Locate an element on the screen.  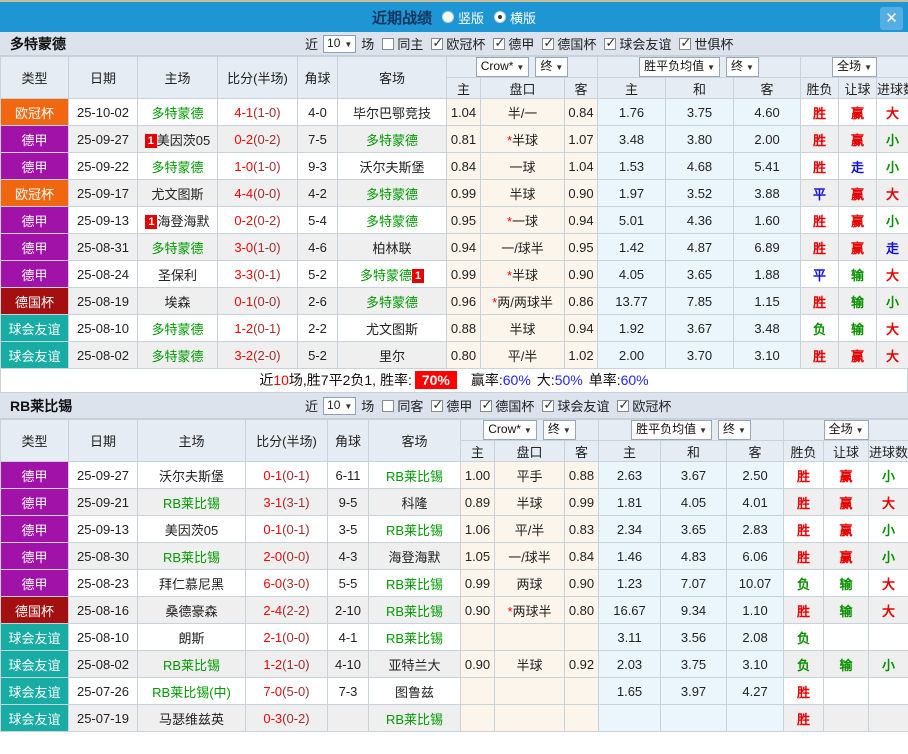
card-badge: 1 is located at coordinates (151, 221).